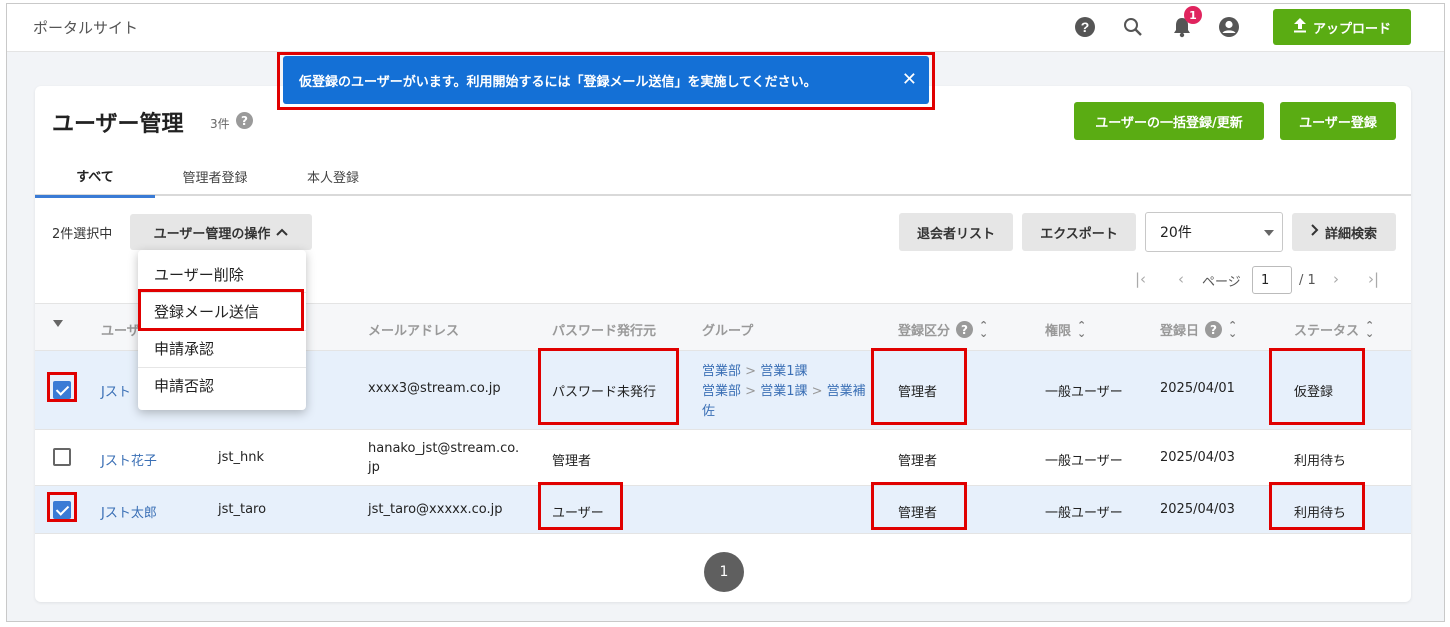 The image size is (1450, 627). I want to click on header-registration-type: 登録区分 ? ⌃ ⌄, so click(943, 330).